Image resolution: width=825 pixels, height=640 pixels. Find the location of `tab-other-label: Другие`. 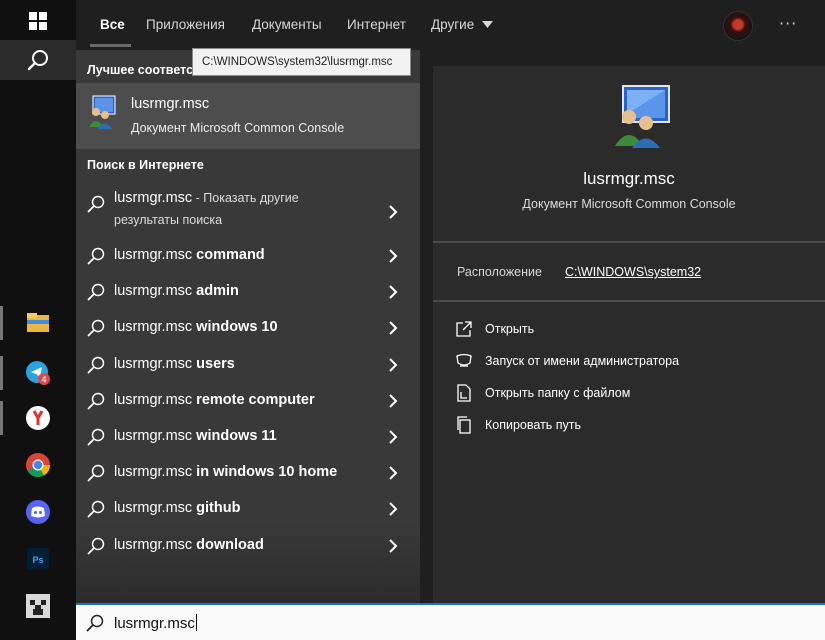

tab-other-label: Другие is located at coordinates (453, 24).